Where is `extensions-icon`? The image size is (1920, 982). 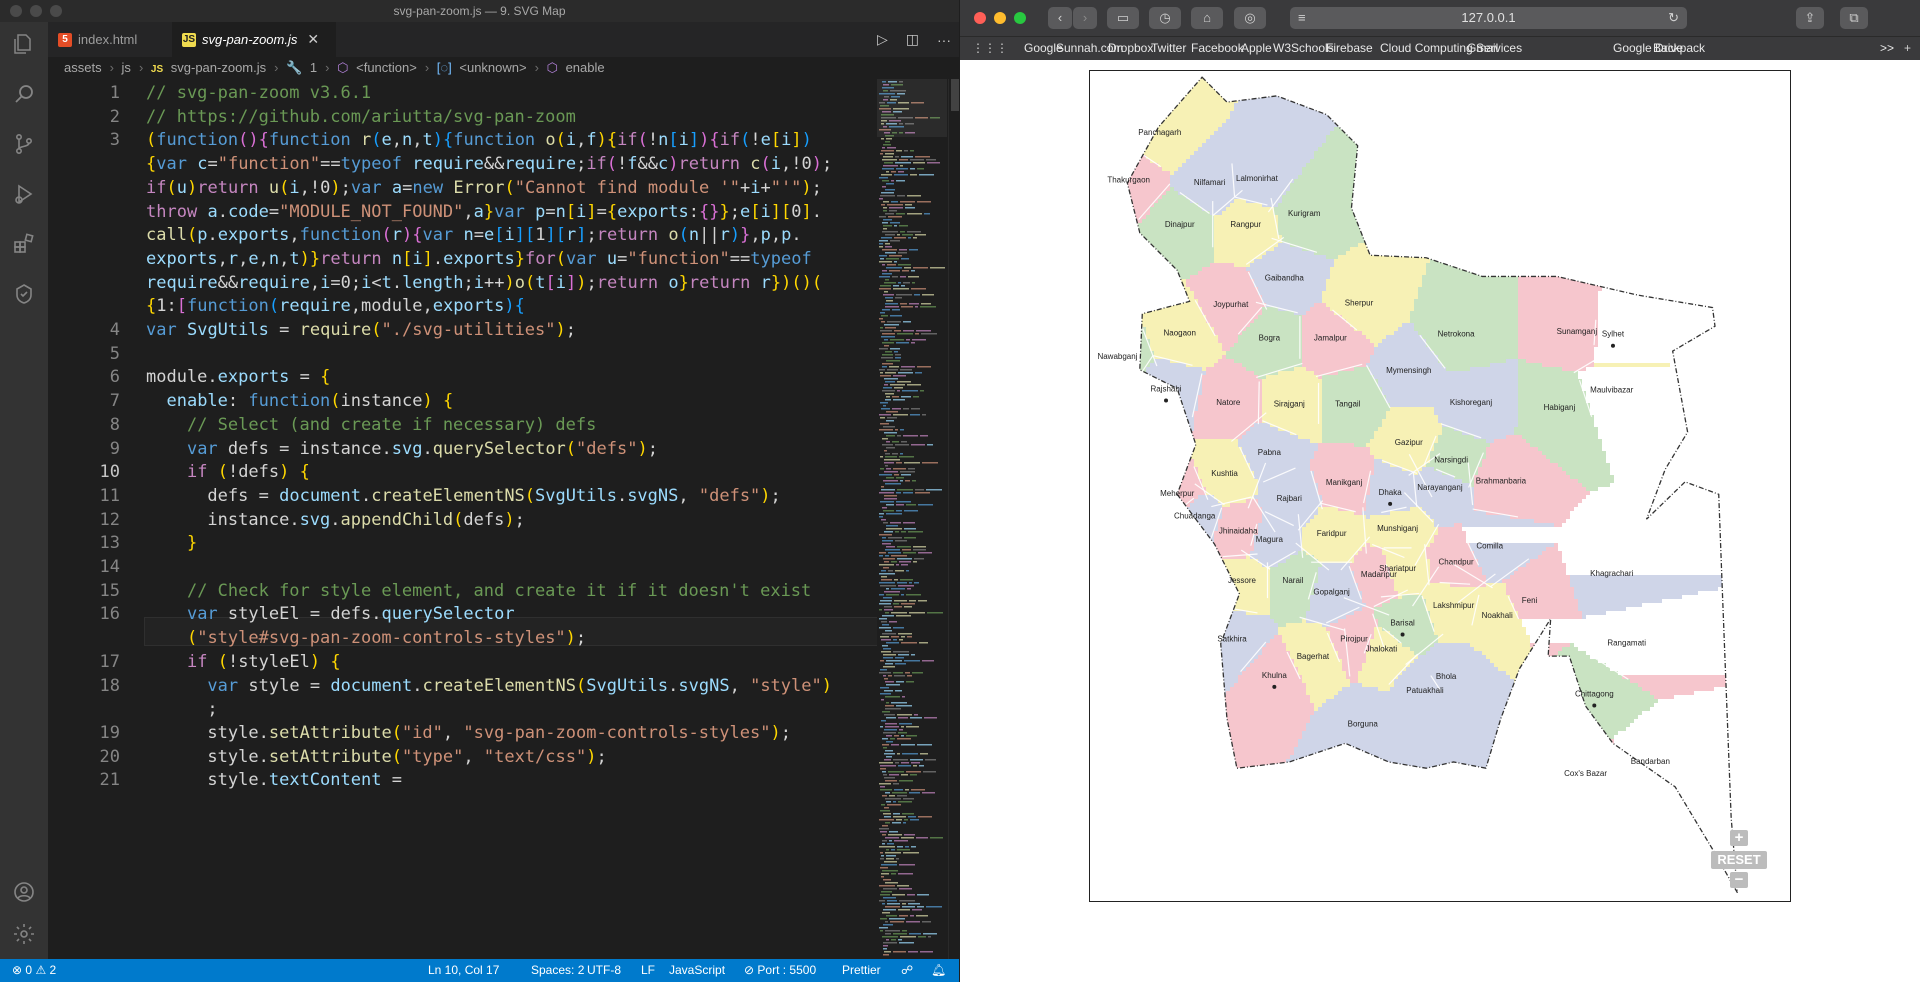 extensions-icon is located at coordinates (24, 244).